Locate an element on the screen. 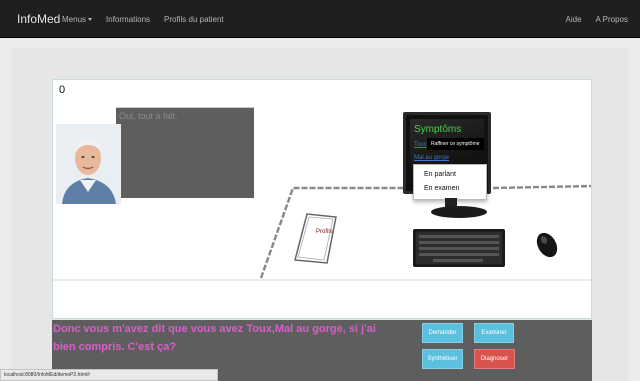 This screenshot has width=640, height=381. examiner-button: Examiner is located at coordinates (494, 333).